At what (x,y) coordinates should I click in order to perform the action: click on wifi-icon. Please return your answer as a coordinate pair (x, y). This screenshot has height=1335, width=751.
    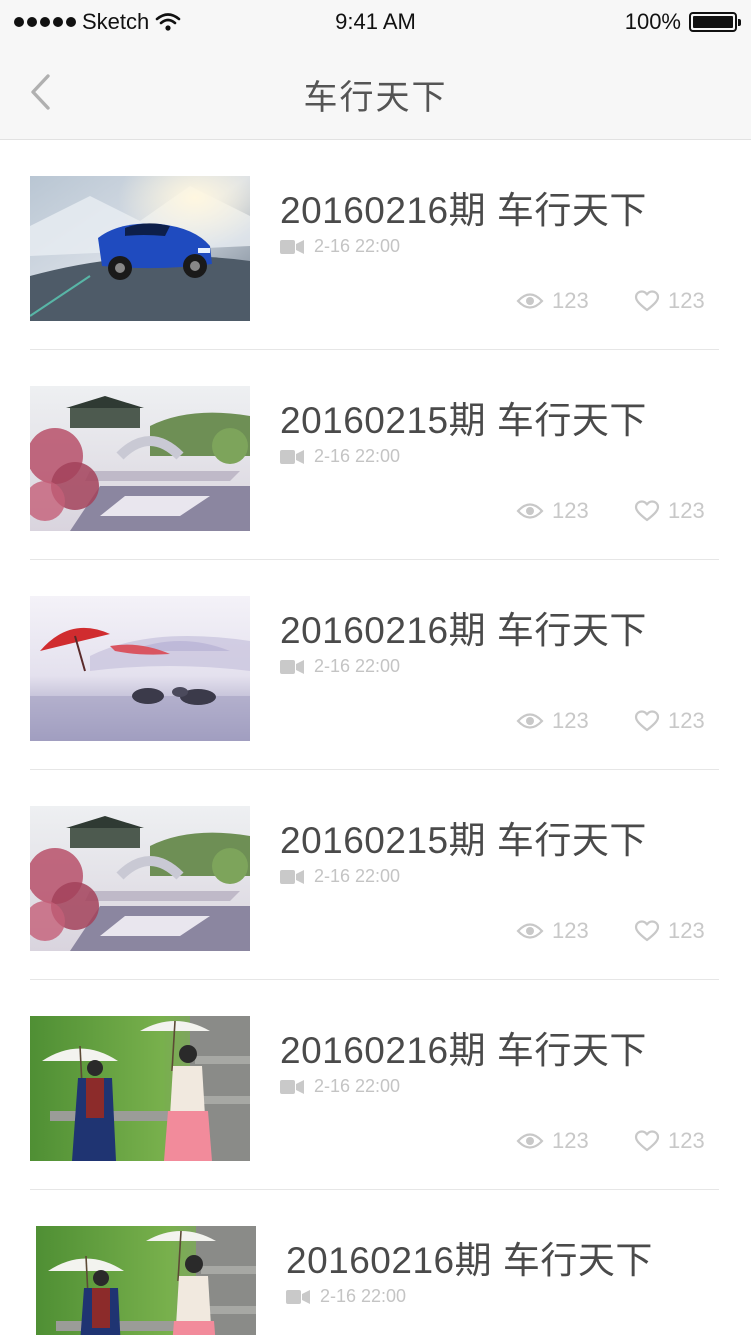
    Looking at the image, I should click on (168, 22).